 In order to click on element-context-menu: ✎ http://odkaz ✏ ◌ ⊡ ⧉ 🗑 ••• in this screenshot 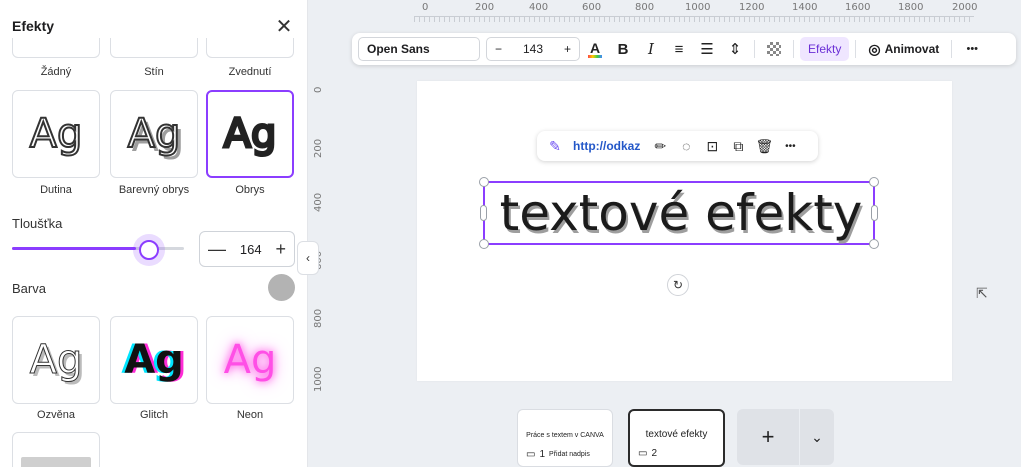, I will do `click(677, 146)`.